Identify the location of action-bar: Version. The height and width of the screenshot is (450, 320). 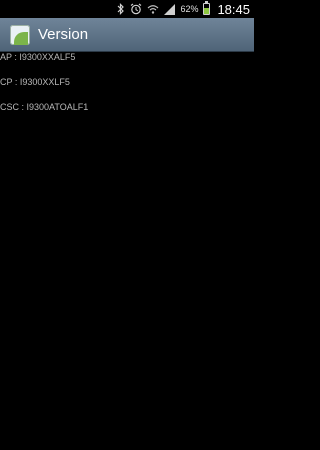
(127, 35).